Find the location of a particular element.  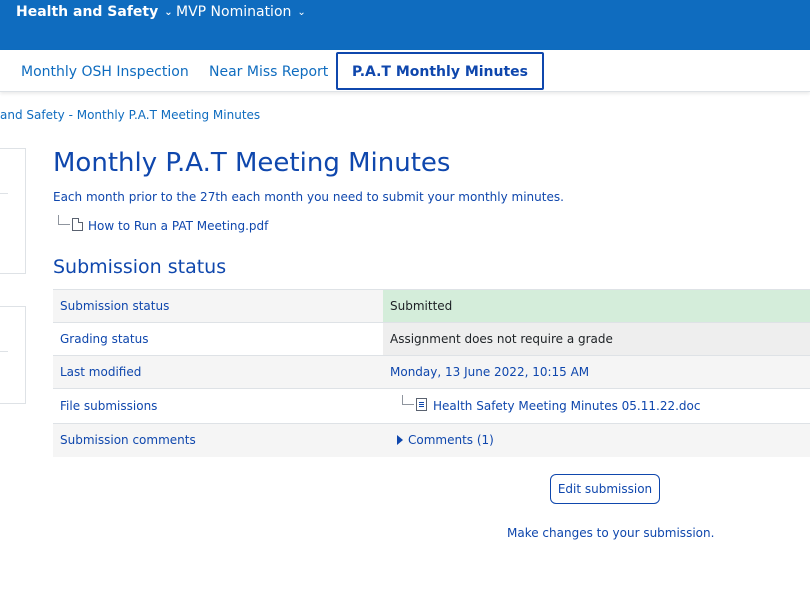

page-title: Monthly P.A.T Meeting Minutes is located at coordinates (252, 163).